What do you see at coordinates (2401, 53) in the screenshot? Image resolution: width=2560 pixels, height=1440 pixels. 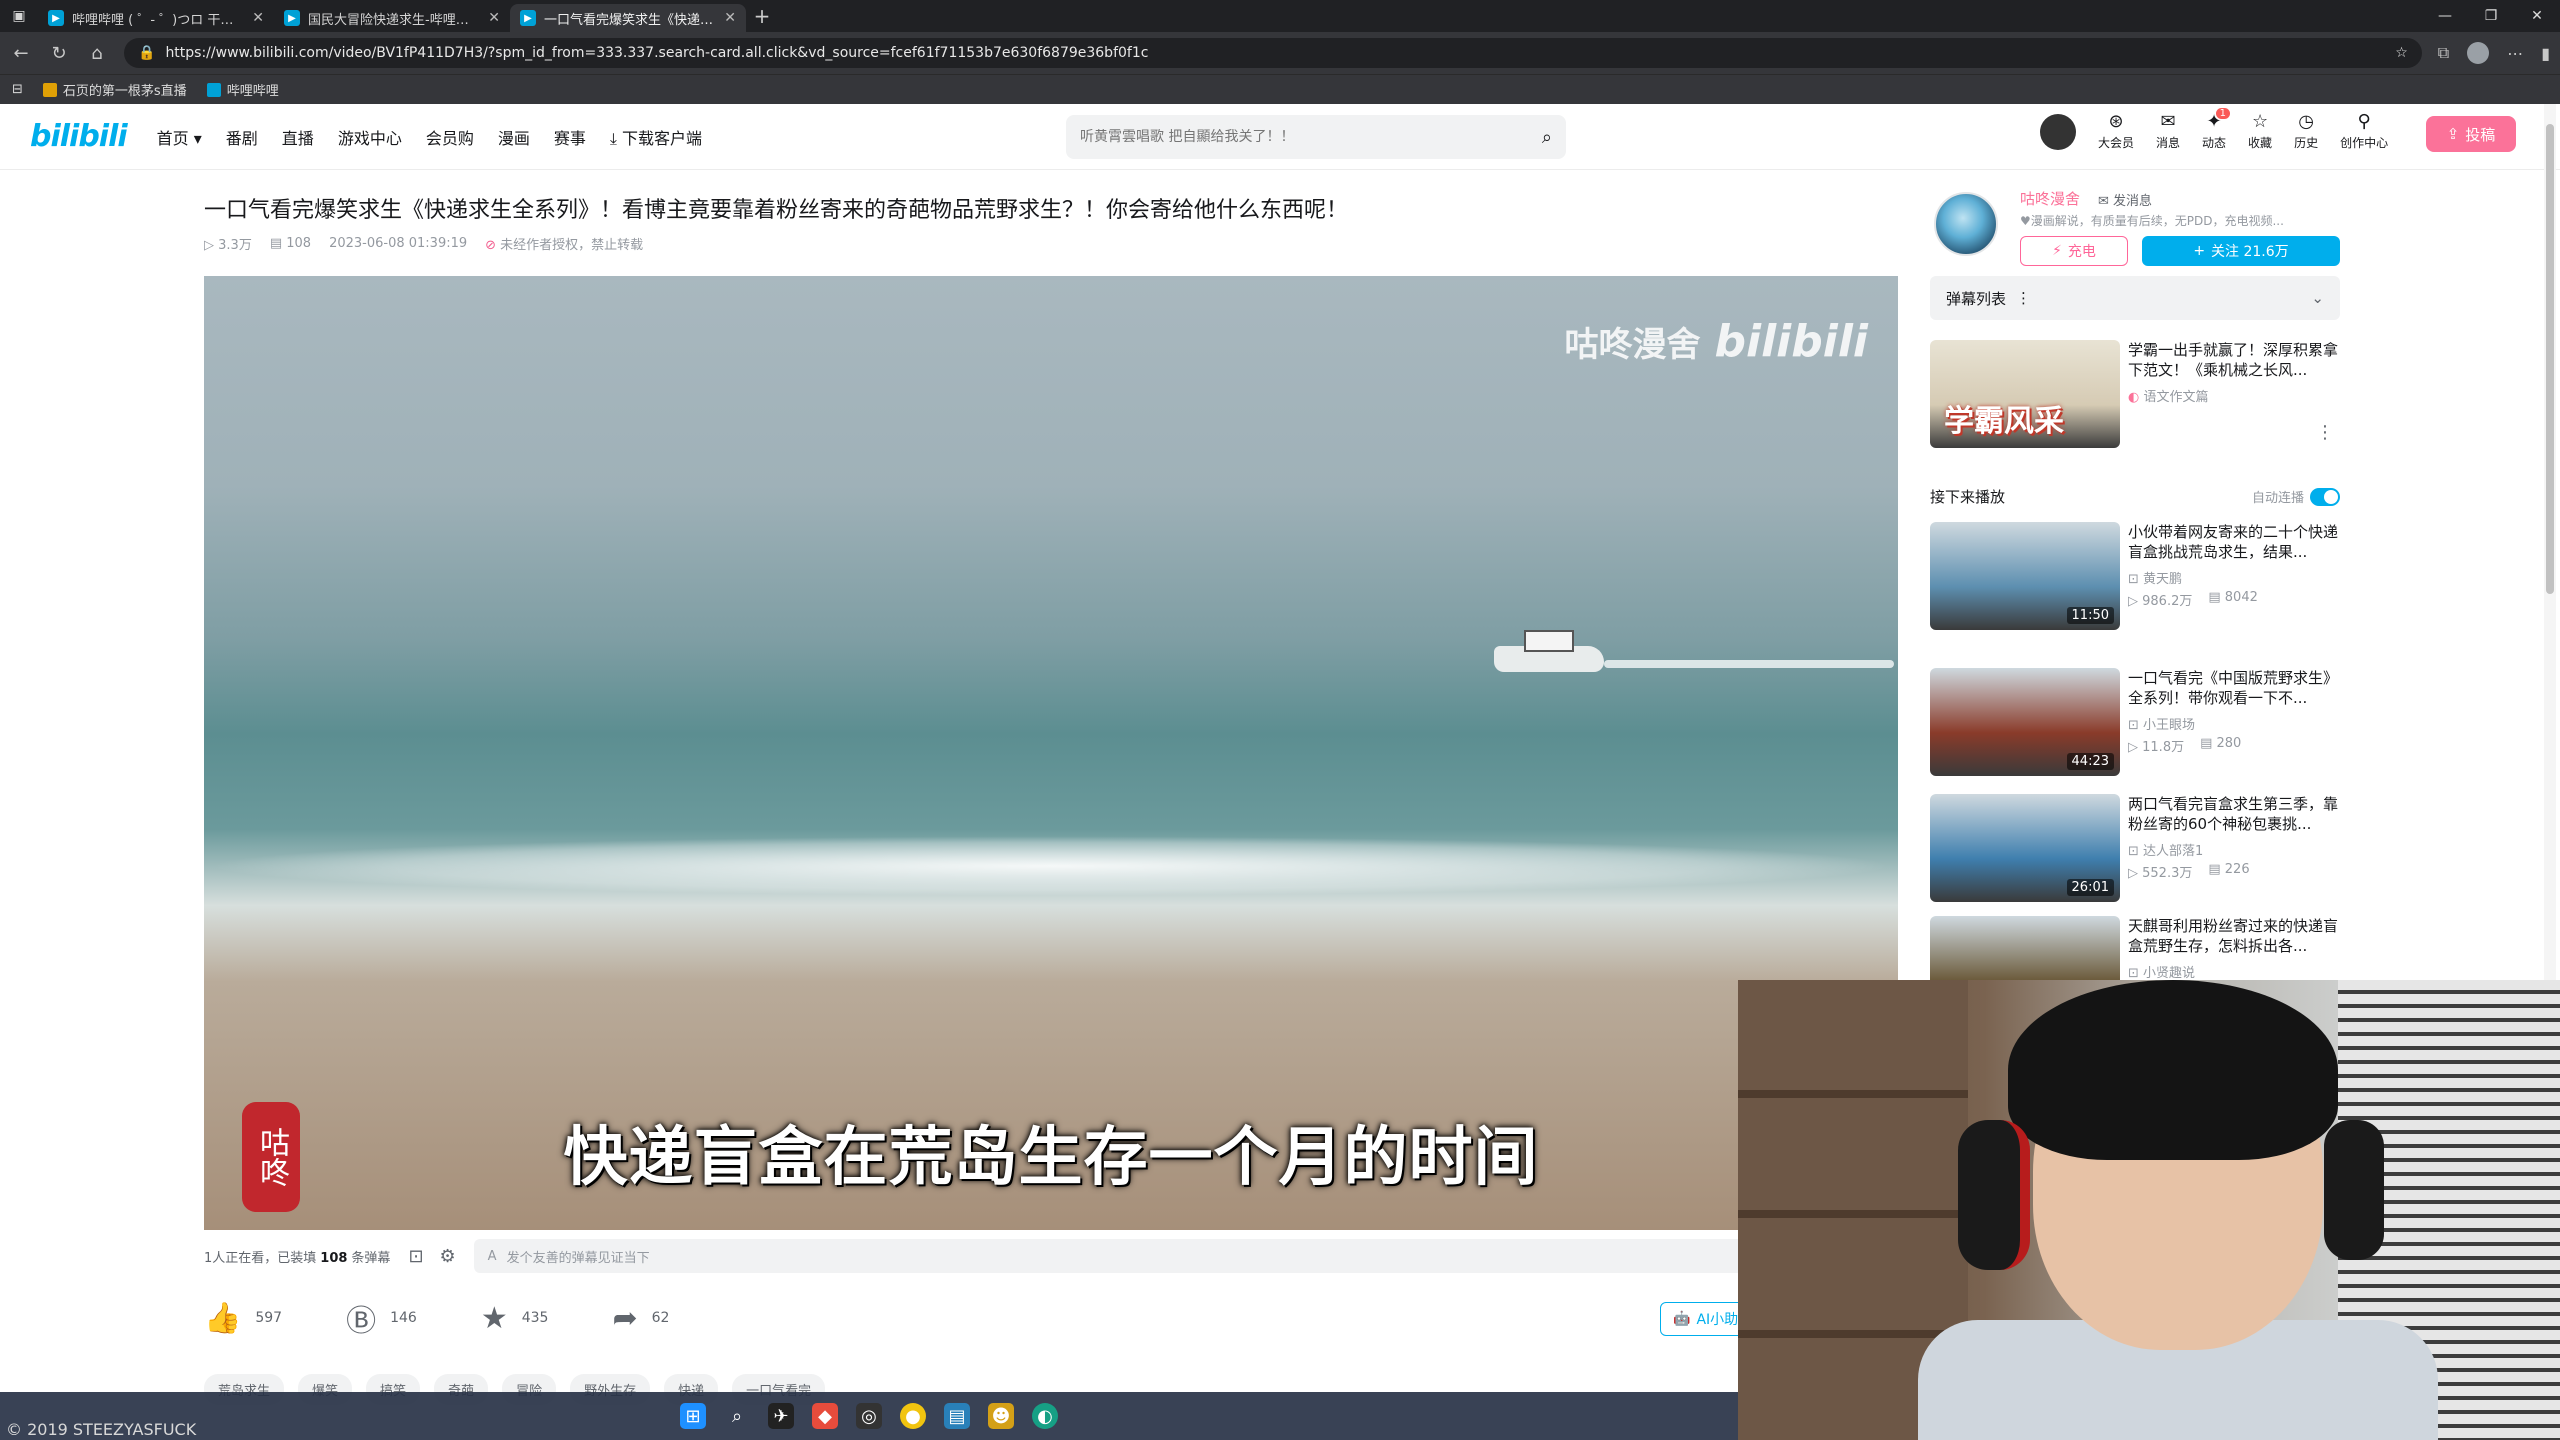 I see `bookmark-star-icon: ☆` at bounding box center [2401, 53].